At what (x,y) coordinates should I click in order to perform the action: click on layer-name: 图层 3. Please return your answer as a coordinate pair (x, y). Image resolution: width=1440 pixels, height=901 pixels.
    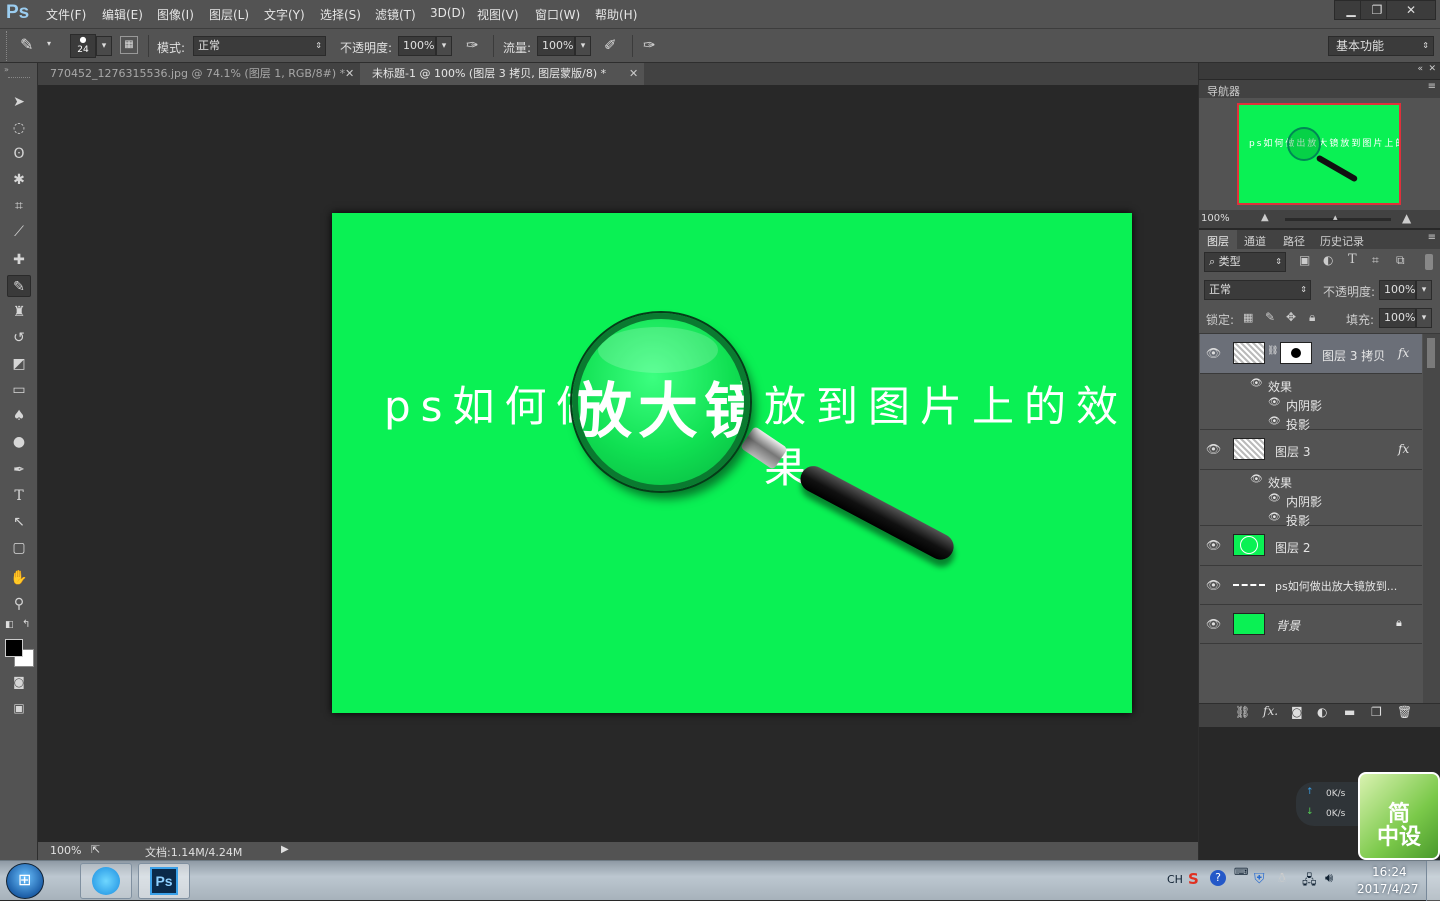
    Looking at the image, I should click on (1292, 451).